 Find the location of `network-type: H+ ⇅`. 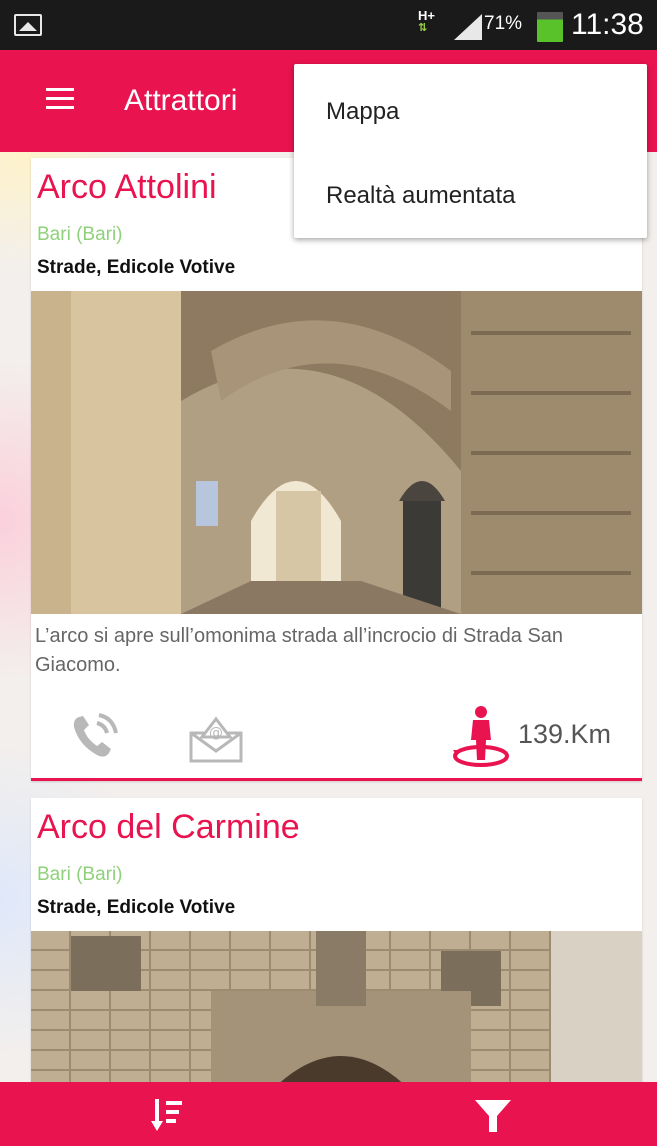

network-type: H+ ⇅ is located at coordinates (426, 21).